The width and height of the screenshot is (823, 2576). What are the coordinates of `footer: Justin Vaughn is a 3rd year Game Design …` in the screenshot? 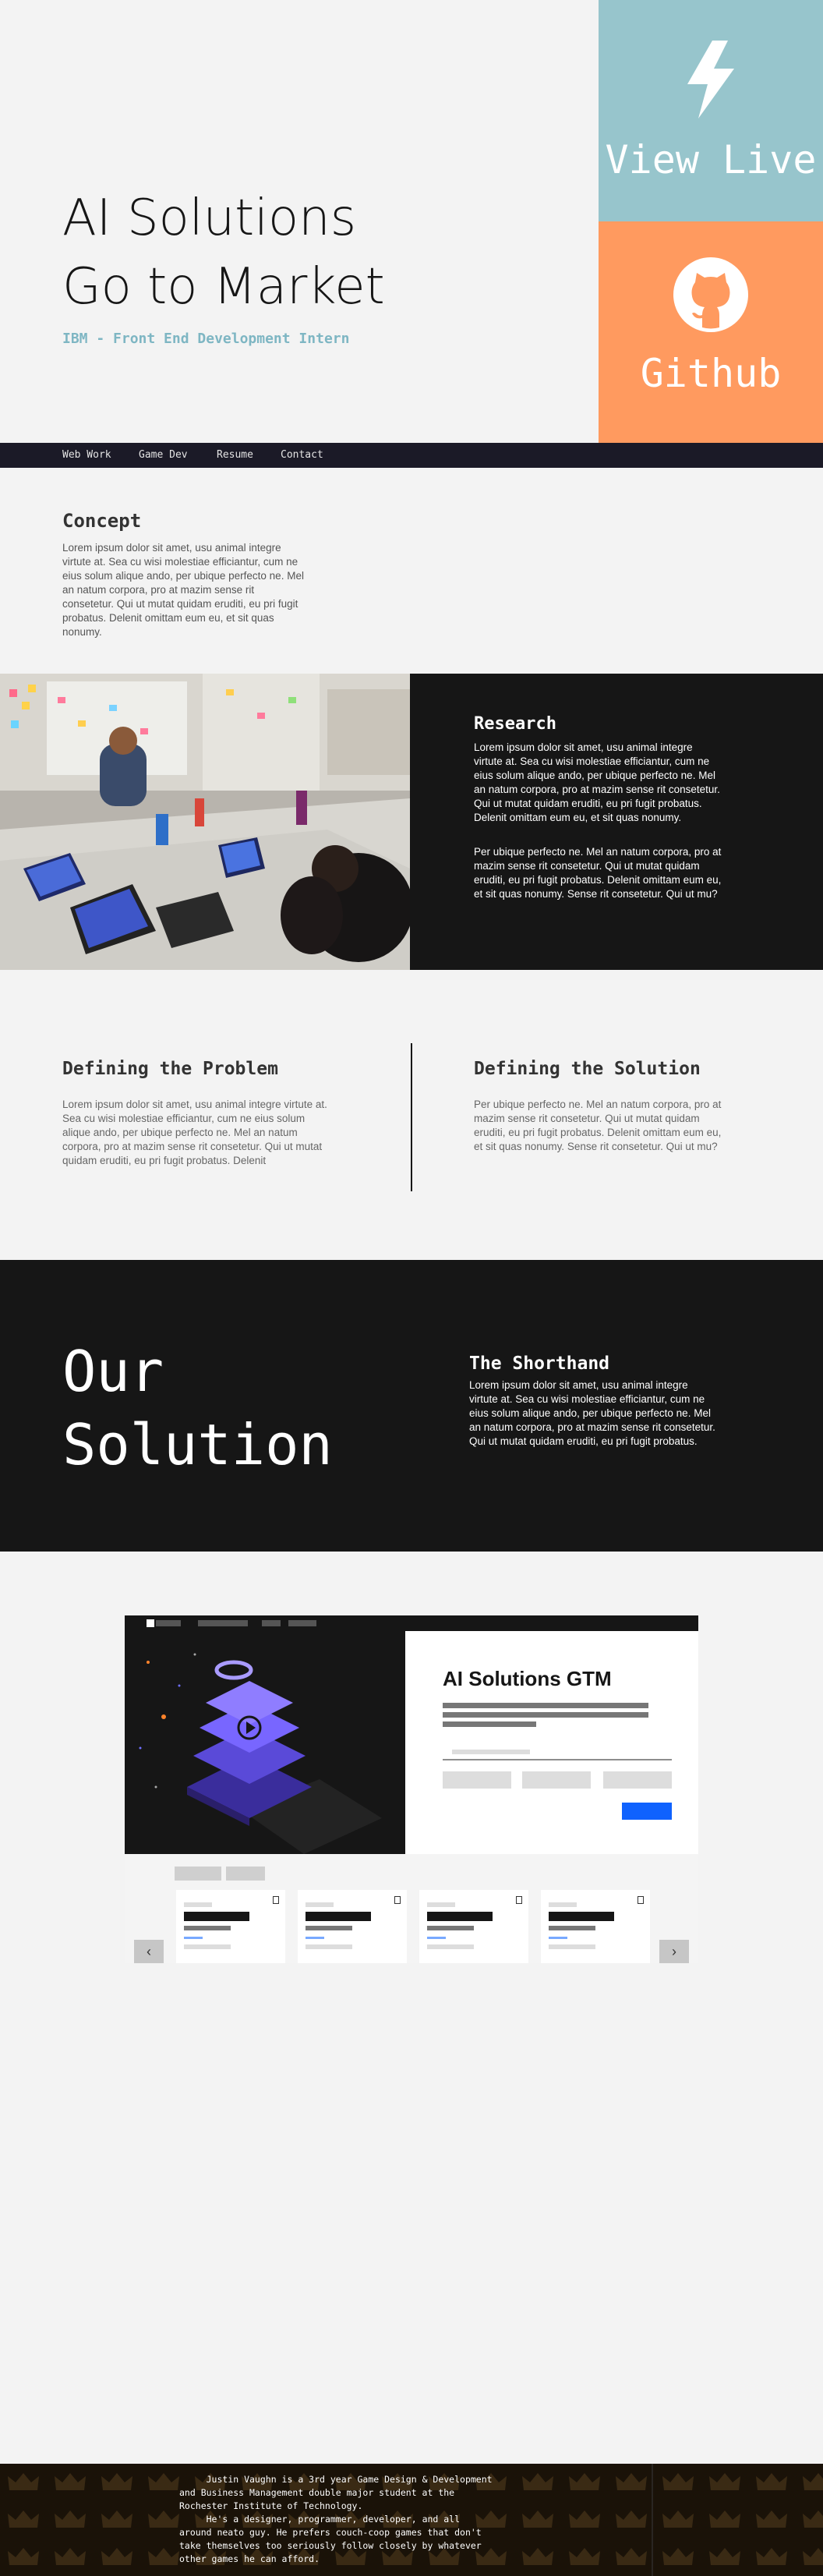 It's located at (411, 2520).